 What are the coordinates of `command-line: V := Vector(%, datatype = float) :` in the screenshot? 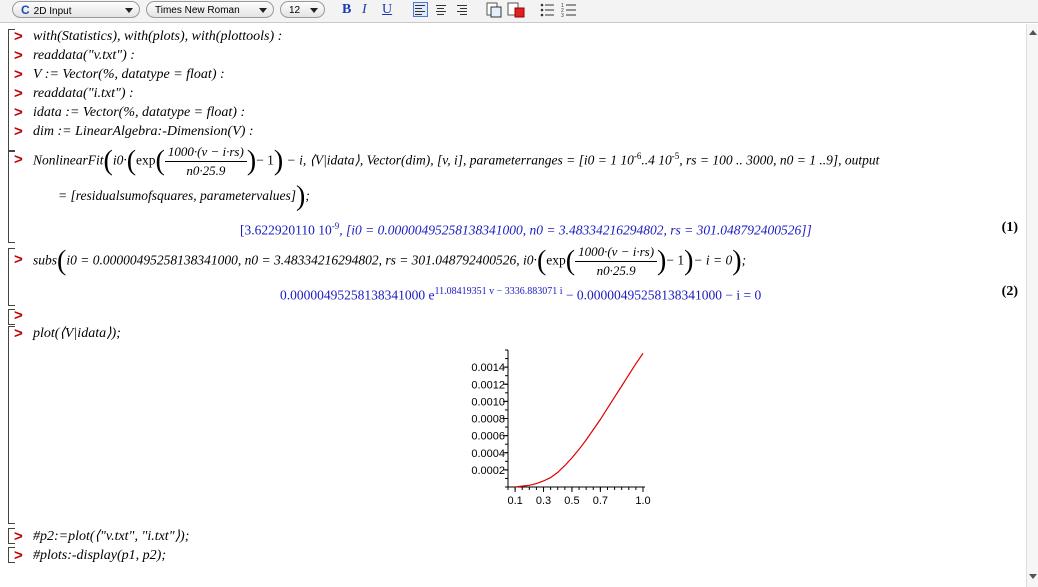 It's located at (129, 75).